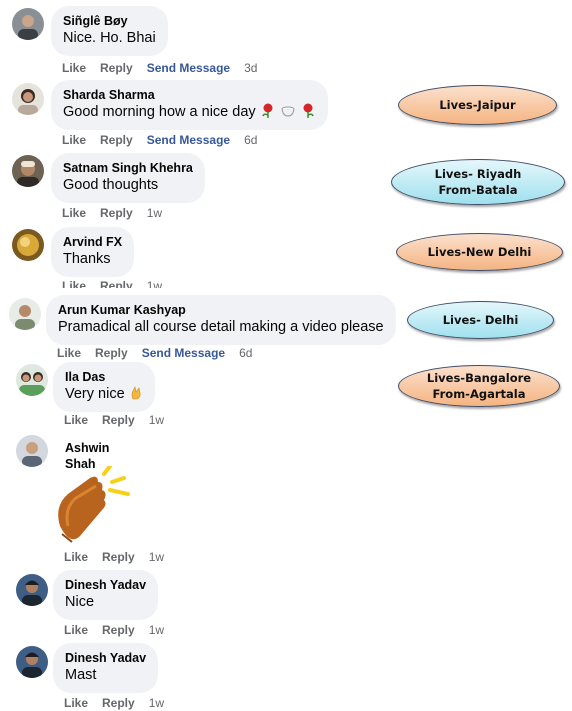 The width and height of the screenshot is (572, 711). I want to click on location-tag-line: Lives- Delhi, so click(480, 320).